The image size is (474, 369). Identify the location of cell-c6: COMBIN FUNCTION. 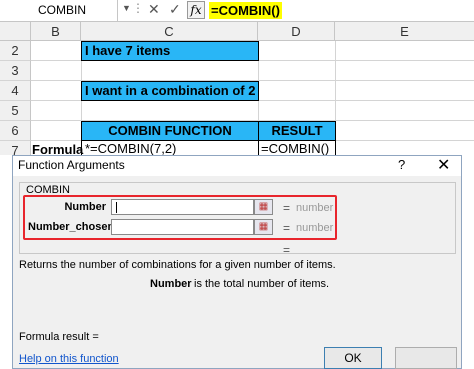
(170, 131).